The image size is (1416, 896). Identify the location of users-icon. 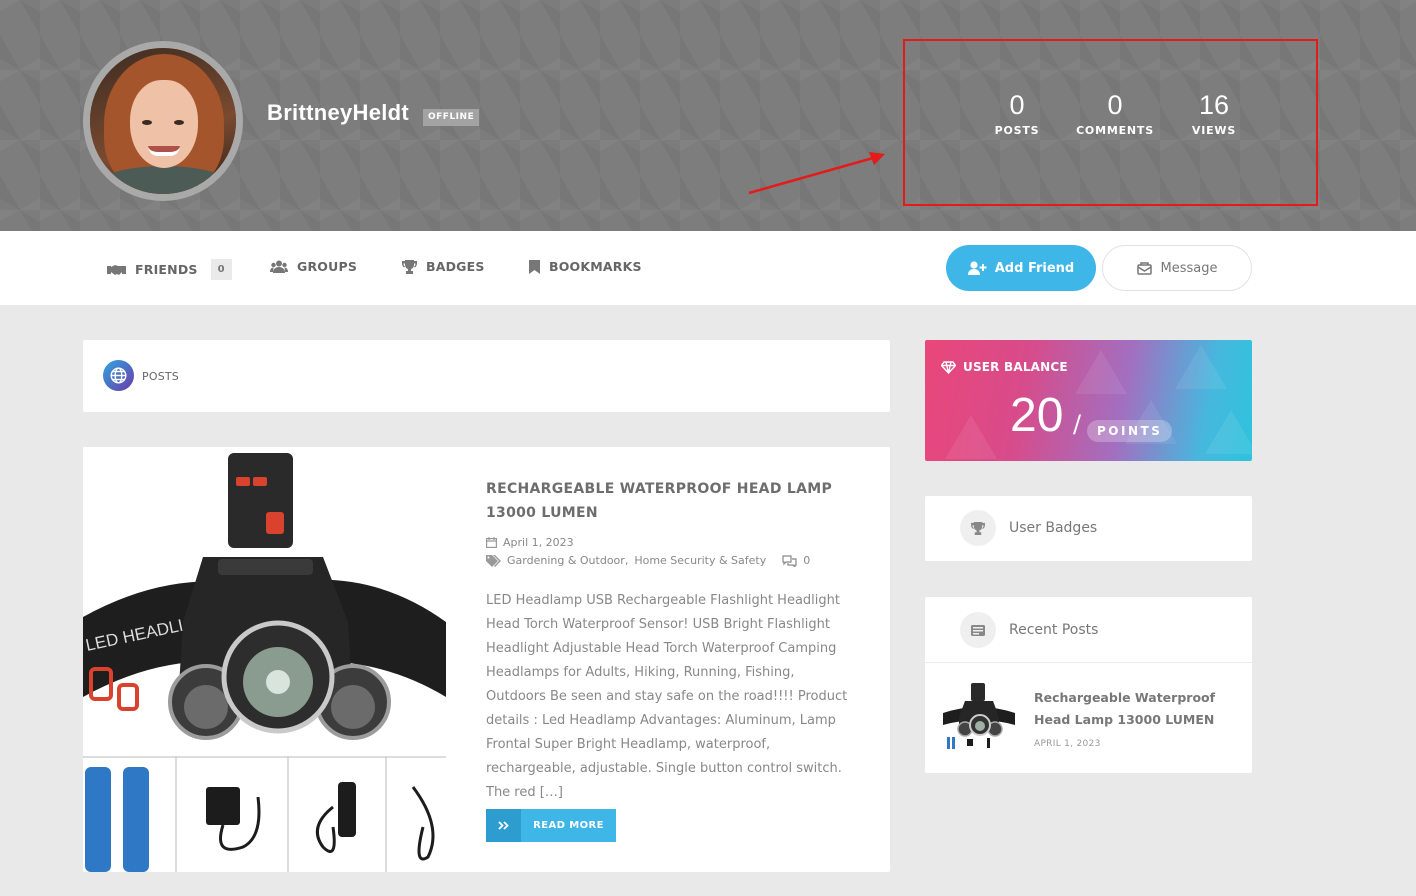
(279, 266).